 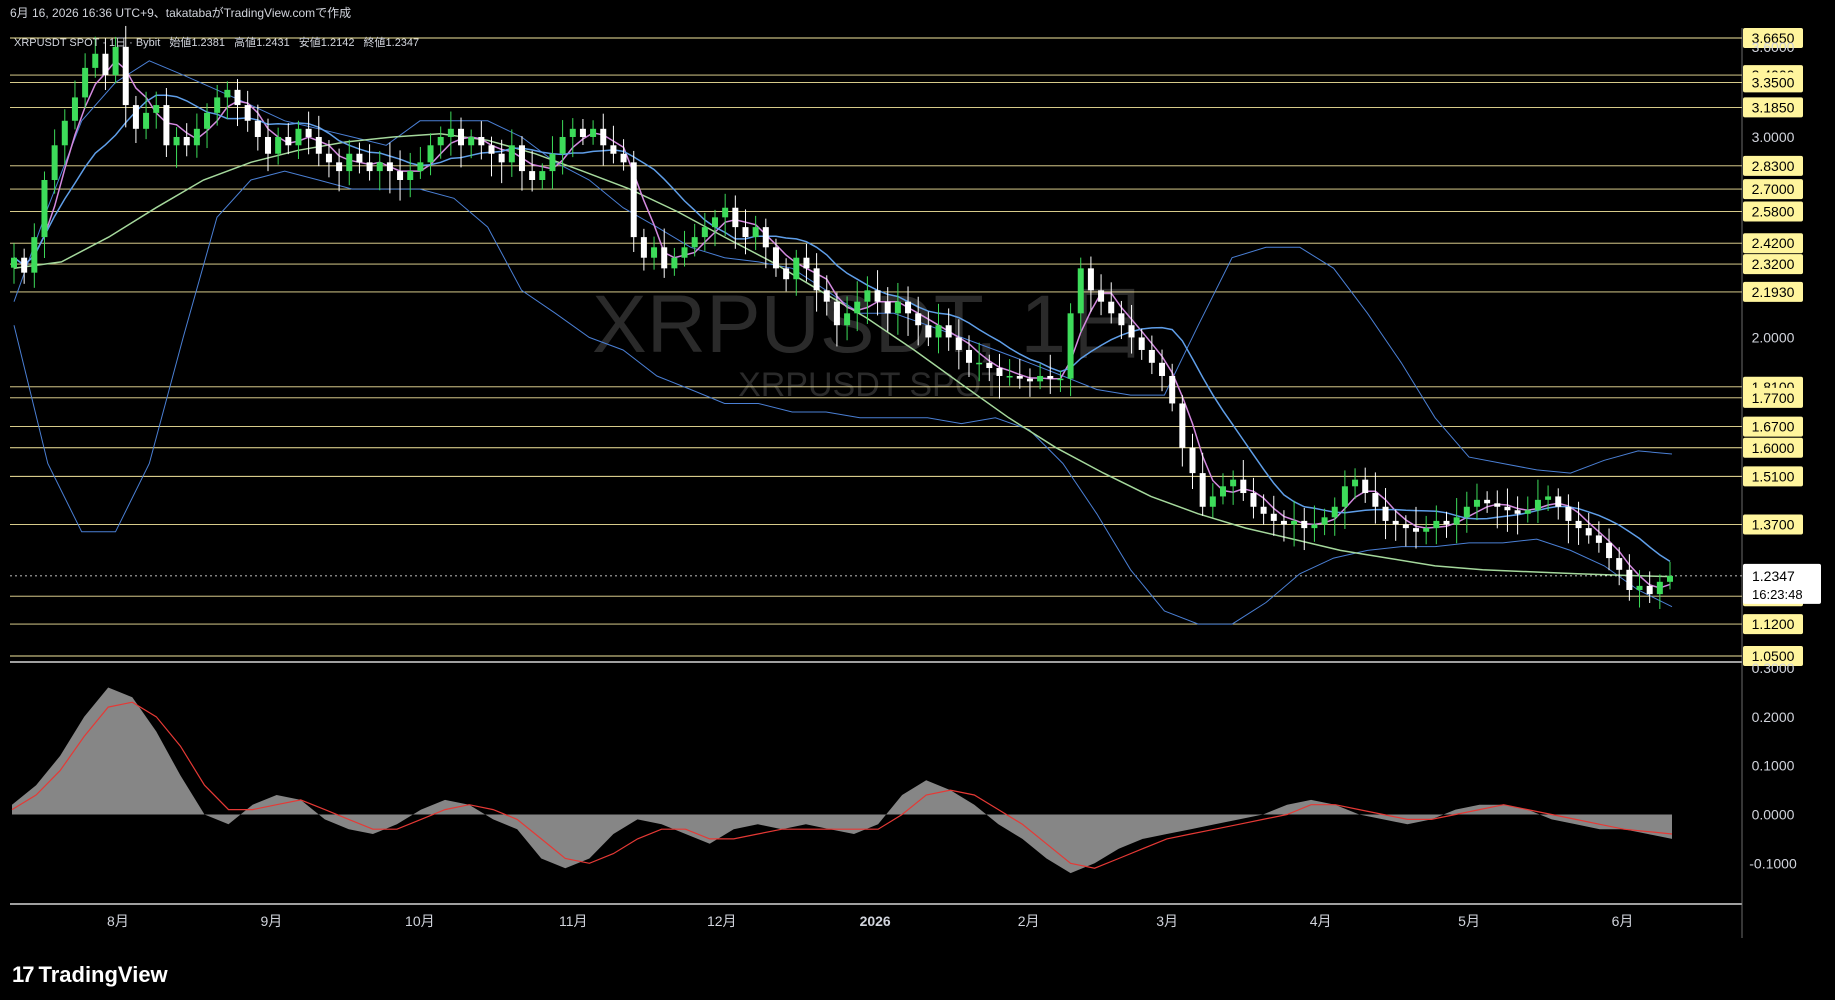 I want to click on price-level-badge: 2.5800, so click(x=1773, y=211).